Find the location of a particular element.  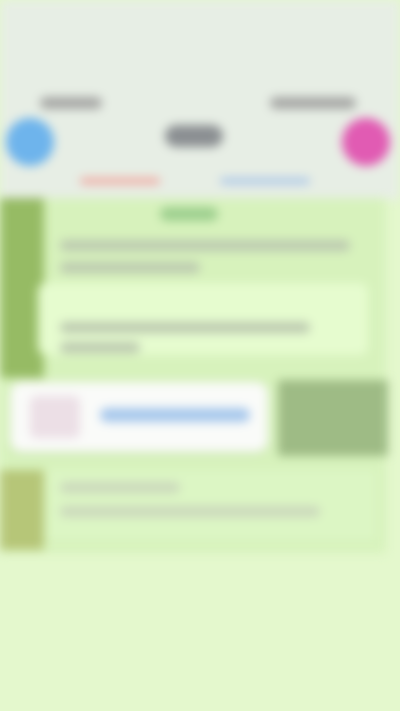

top-left-label is located at coordinates (71, 103).